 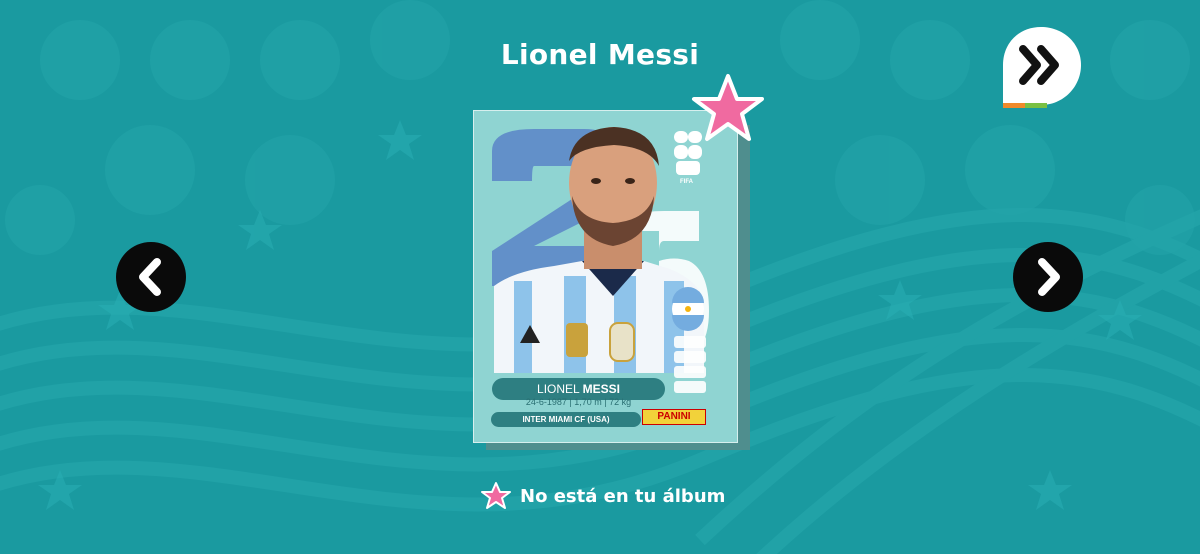 I want to click on album-status: No está en tu álbum, so click(x=602, y=496).